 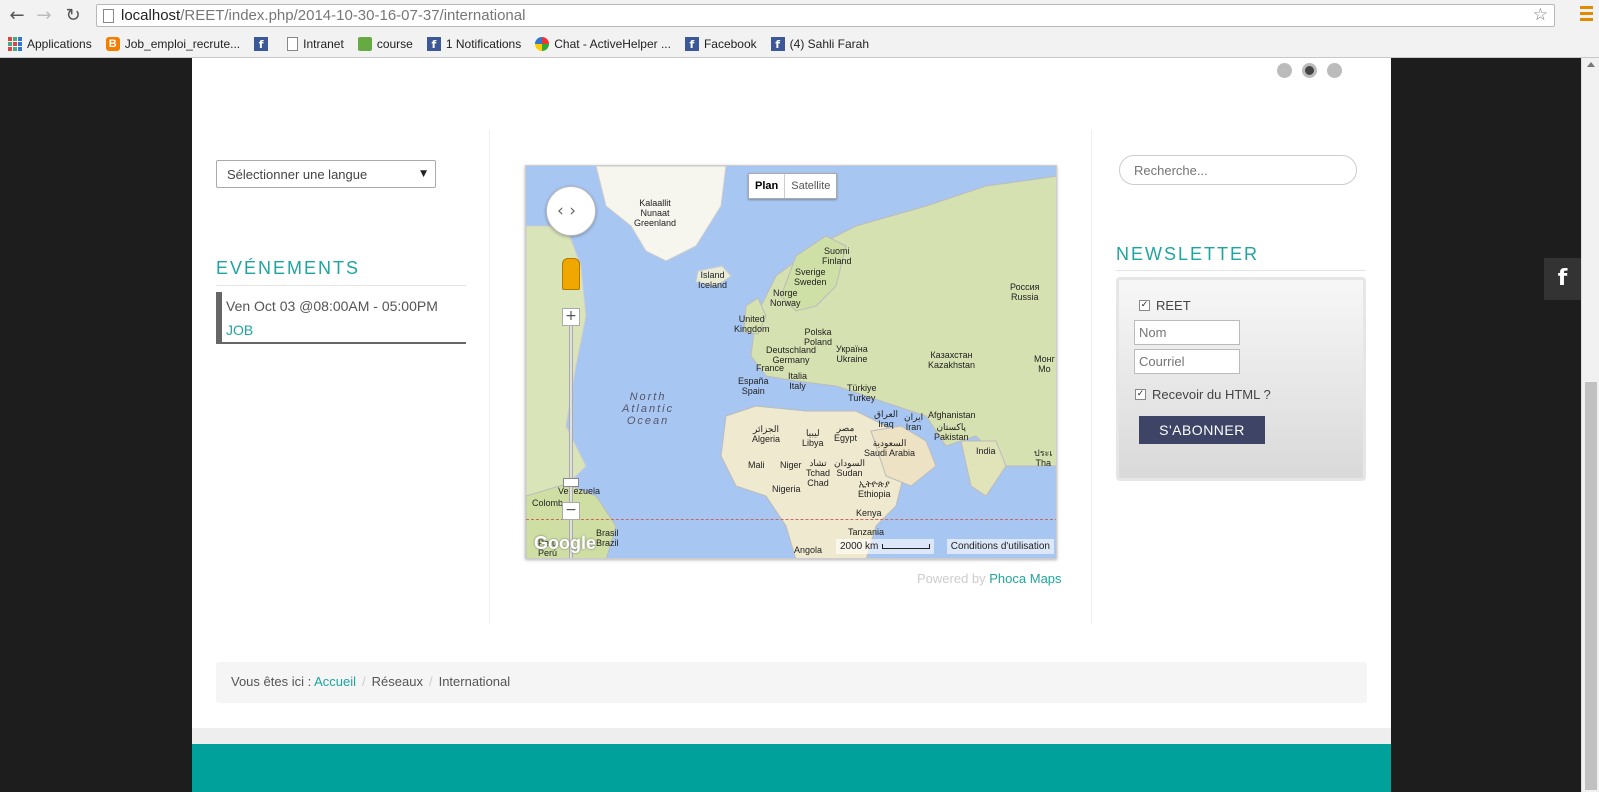 What do you see at coordinates (483, 44) in the screenshot?
I see `bookmark-label: 1 Notifications` at bounding box center [483, 44].